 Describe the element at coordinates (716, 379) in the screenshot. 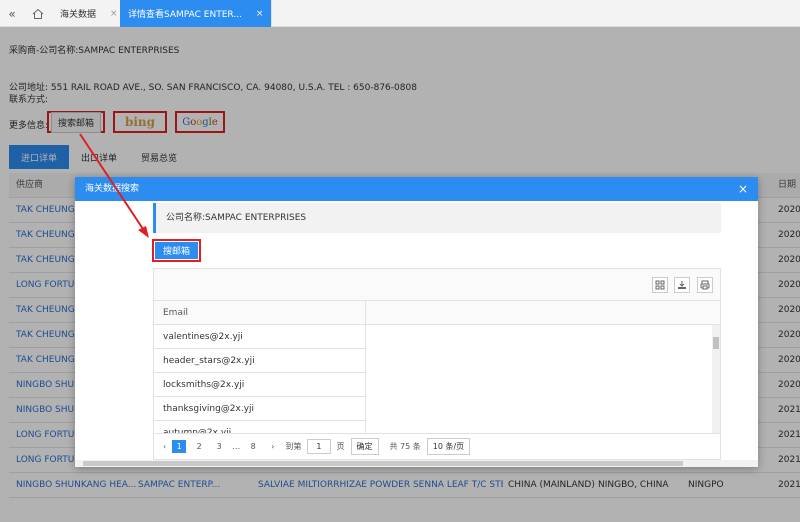

I see `vertical-scrollbar` at that location.